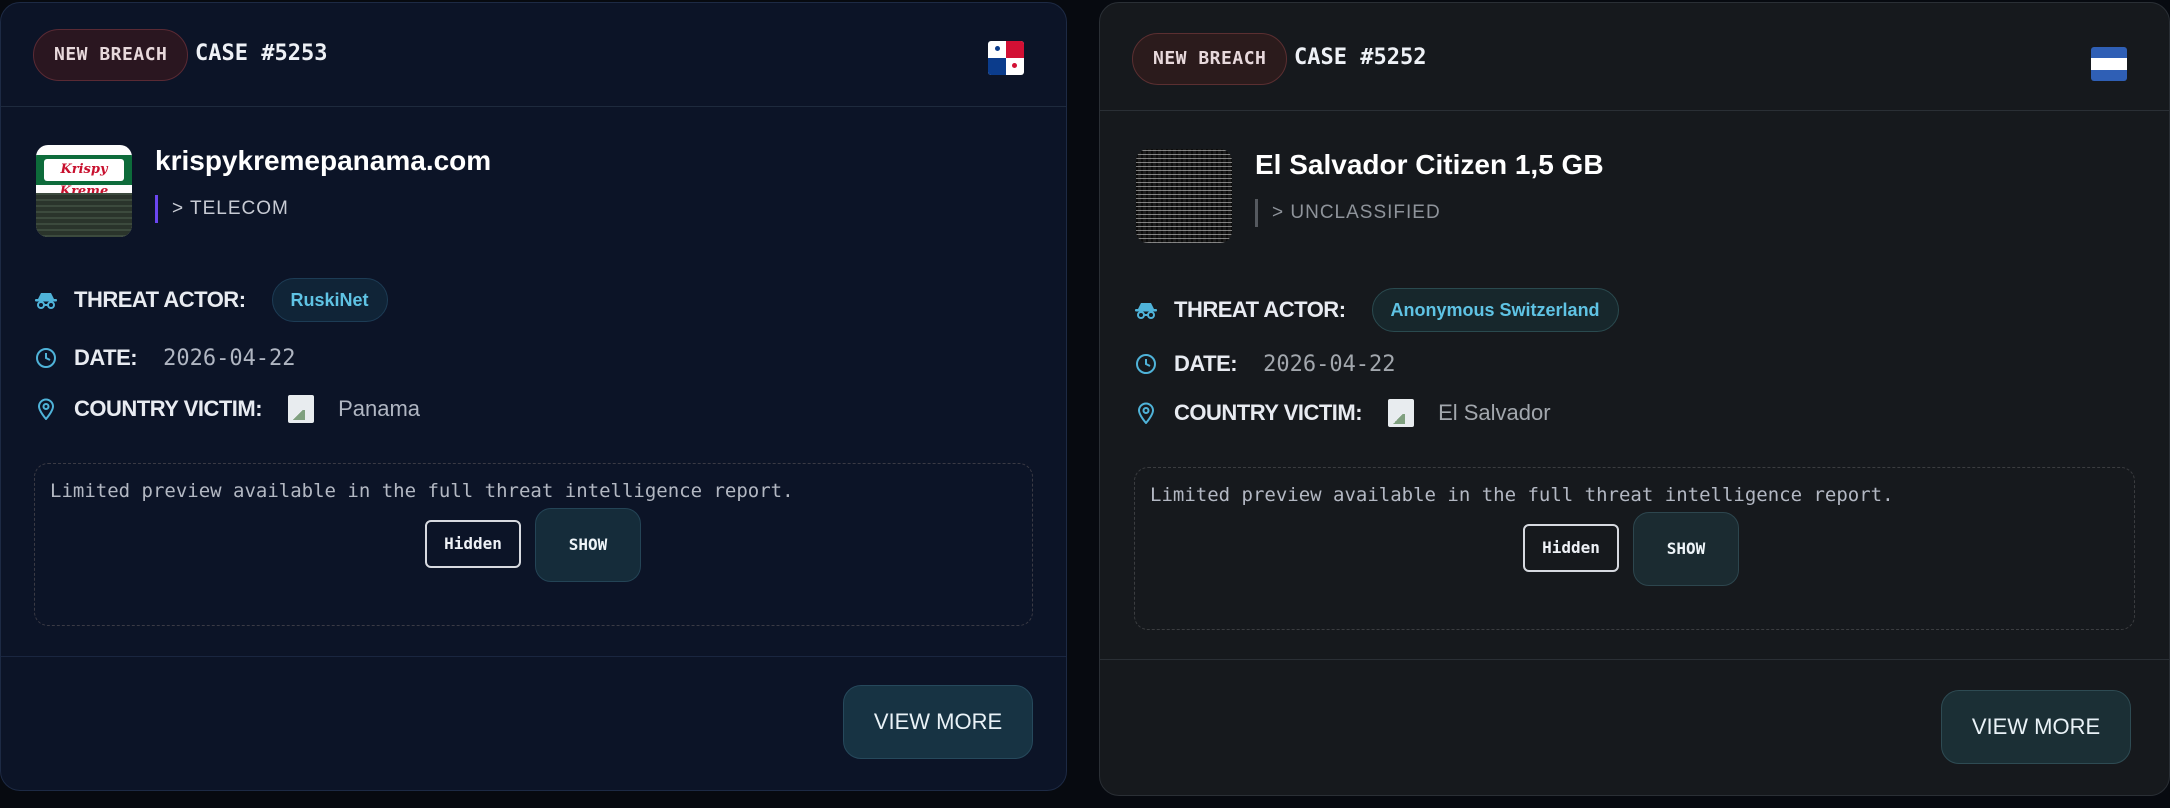 This screenshot has height=808, width=2170. What do you see at coordinates (1006, 58) in the screenshot?
I see `panama-flag-icon` at bounding box center [1006, 58].